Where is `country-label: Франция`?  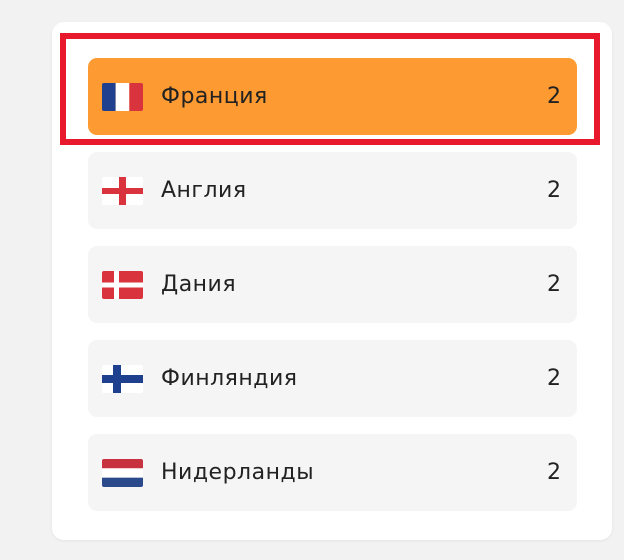
country-label: Франция is located at coordinates (214, 96).